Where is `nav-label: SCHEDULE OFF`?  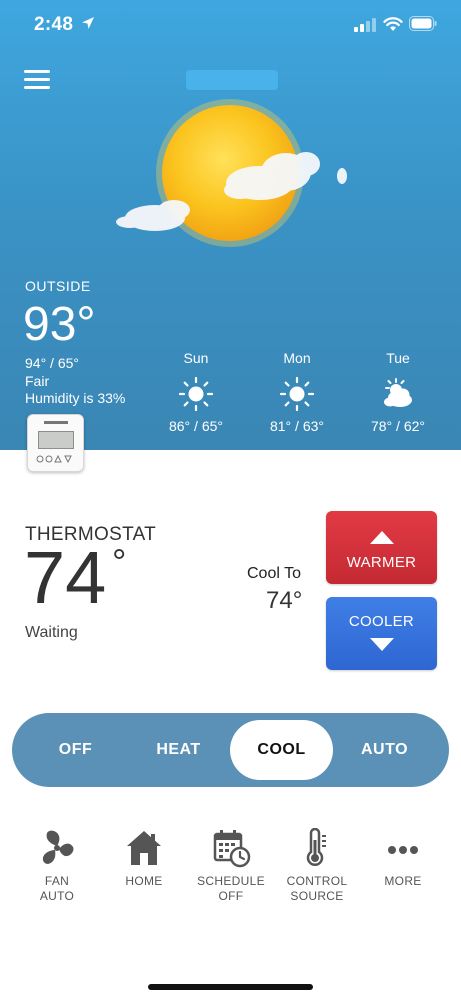
nav-label: SCHEDULE OFF is located at coordinates (231, 888).